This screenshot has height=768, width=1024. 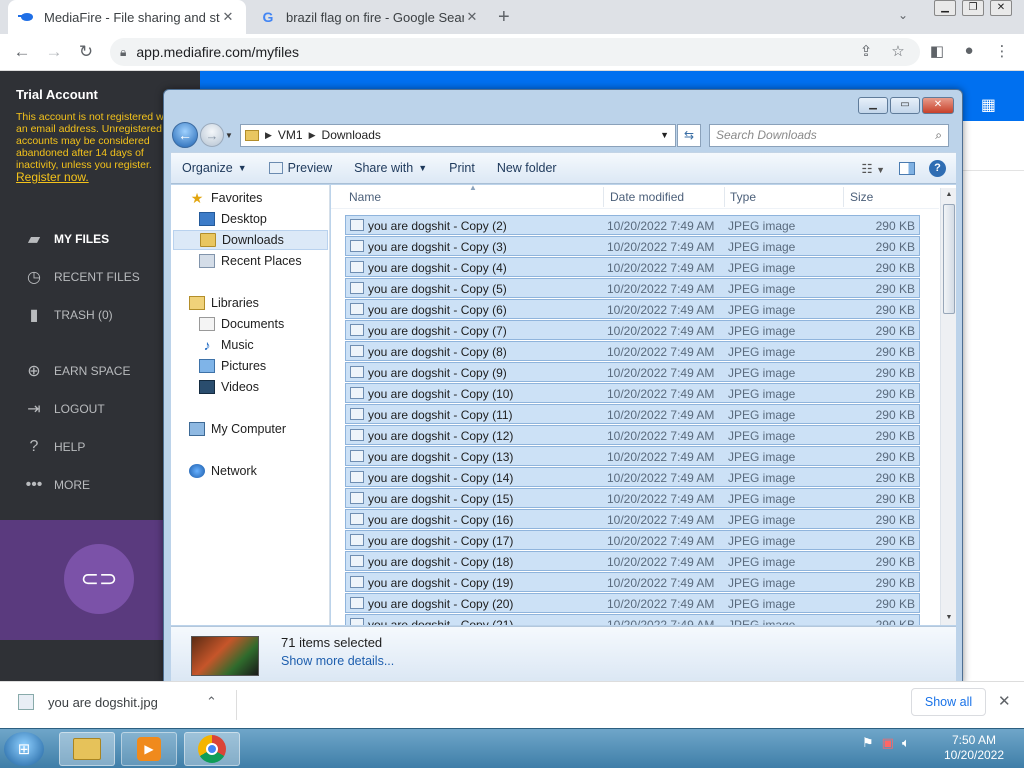 I want to click on nav-videos: Videos, so click(x=264, y=387).